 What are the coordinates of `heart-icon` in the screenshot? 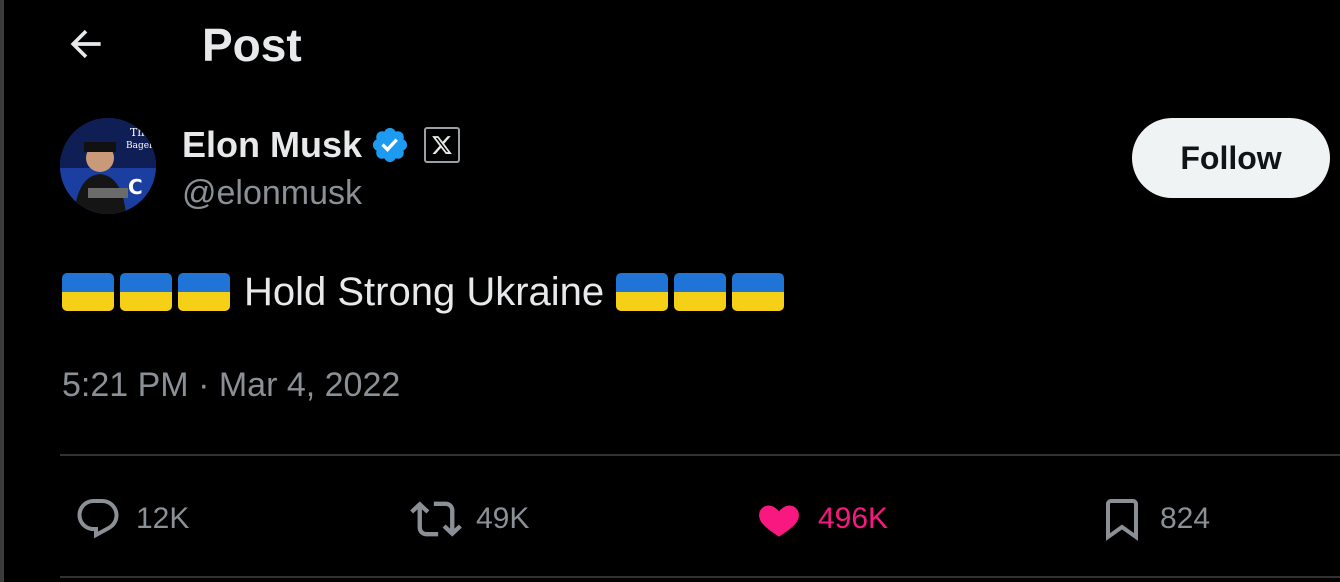 It's located at (779, 521).